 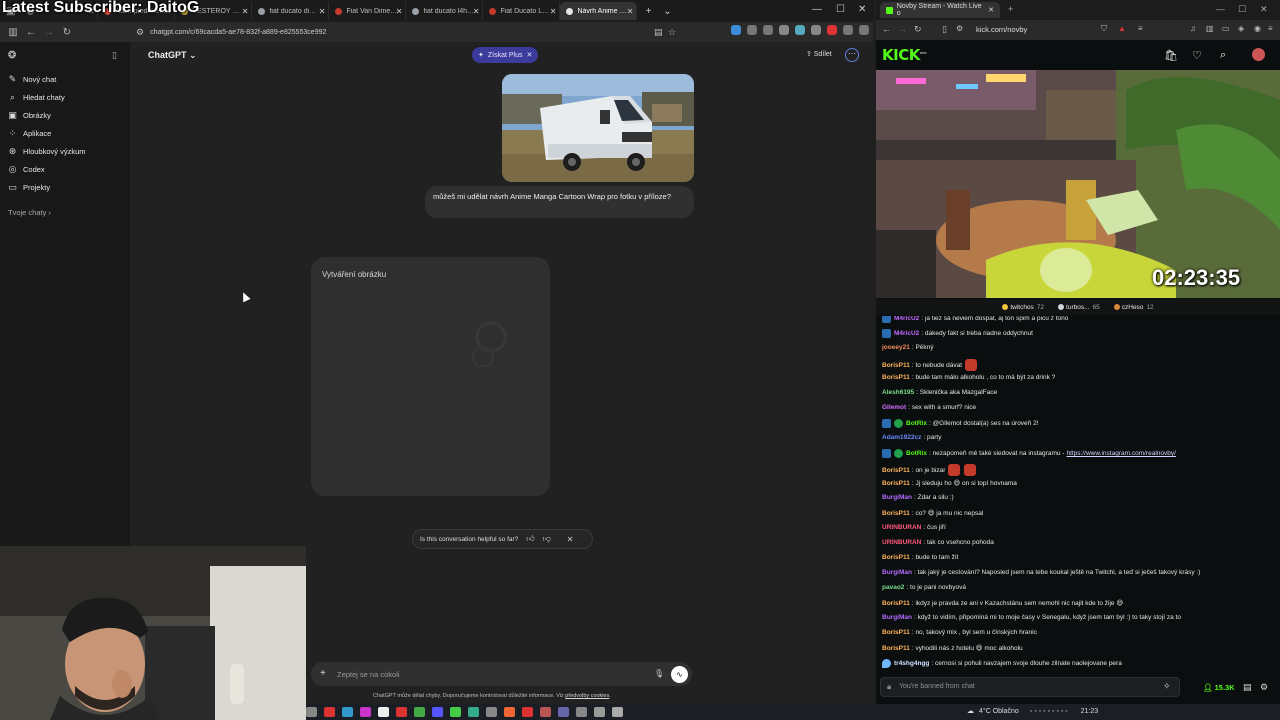 I want to click on menu-icon: ≡, so click(x=1140, y=28).